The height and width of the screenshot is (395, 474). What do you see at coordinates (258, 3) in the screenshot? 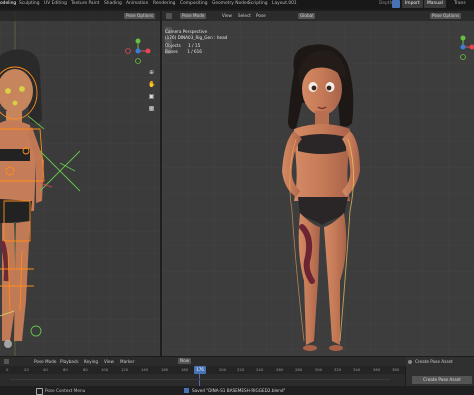
I see `tab-scripting: Scripting` at bounding box center [258, 3].